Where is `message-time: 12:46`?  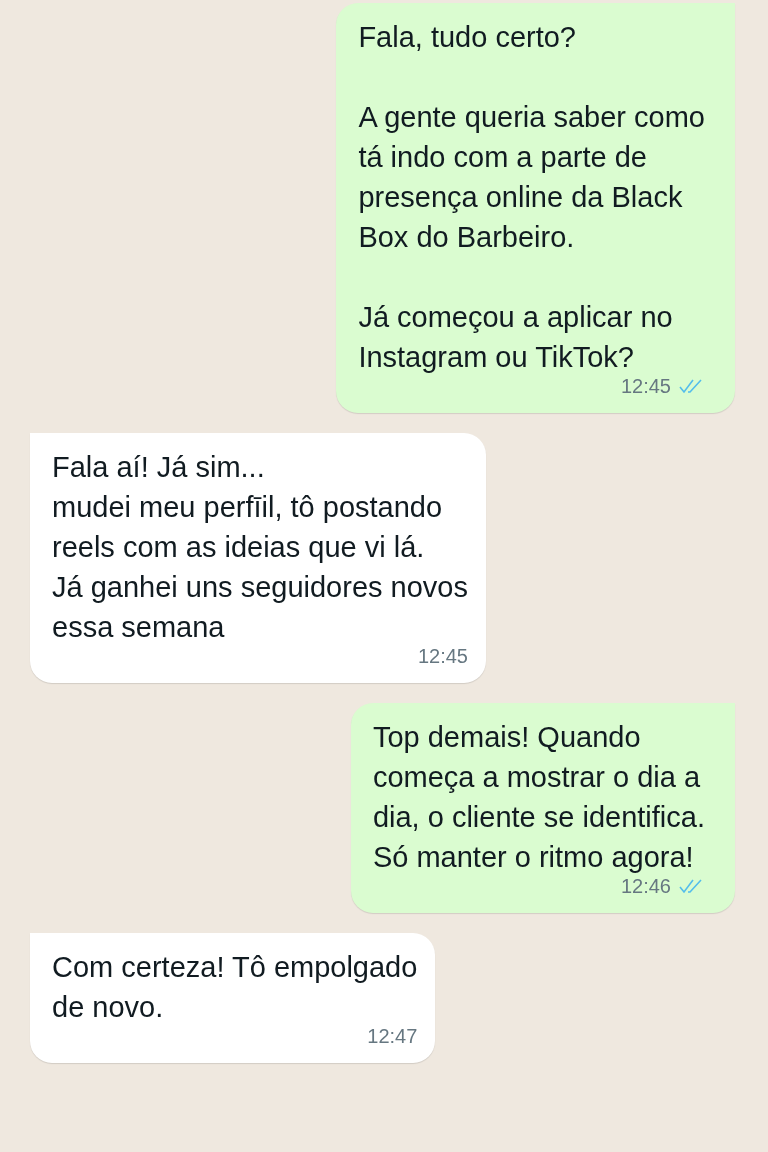
message-time: 12:46 is located at coordinates (645, 886).